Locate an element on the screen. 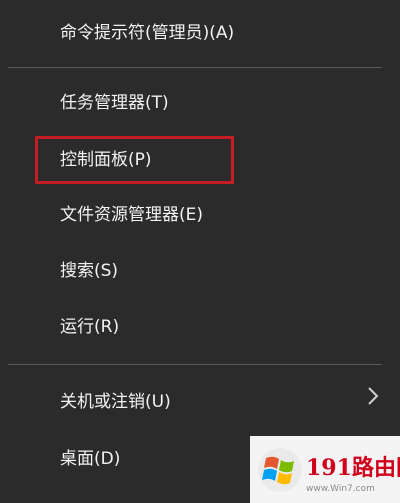  watermark-title: 191路由网 is located at coordinates (353, 468).